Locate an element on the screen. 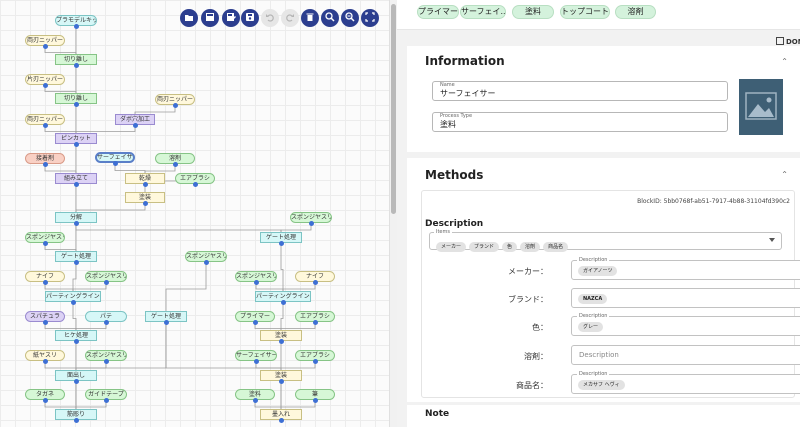  chevron-down-icon is located at coordinates (772, 240).